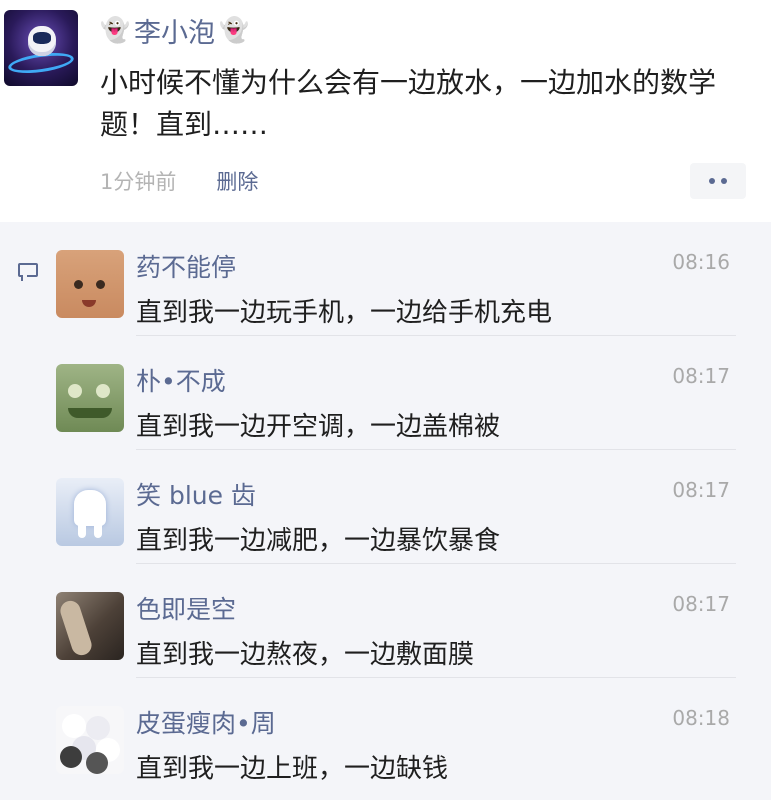 Image resolution: width=771 pixels, height=800 pixels. What do you see at coordinates (237, 181) in the screenshot?
I see `delete-link: 删除` at bounding box center [237, 181].